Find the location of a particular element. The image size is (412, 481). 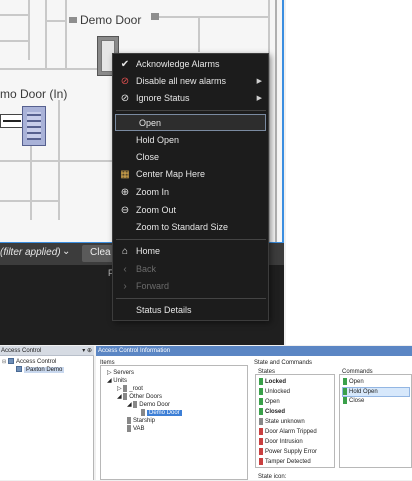

card-reader-icon is located at coordinates (12, 121).